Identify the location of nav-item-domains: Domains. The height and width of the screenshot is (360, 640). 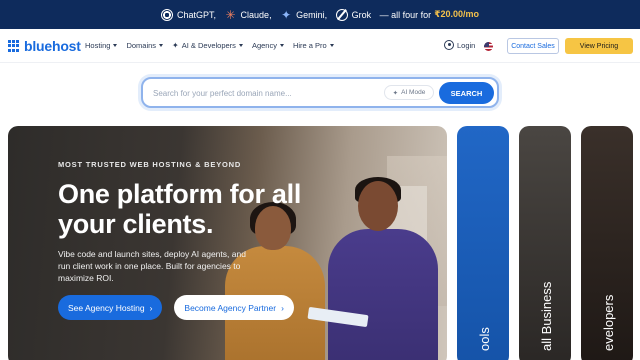
(145, 45).